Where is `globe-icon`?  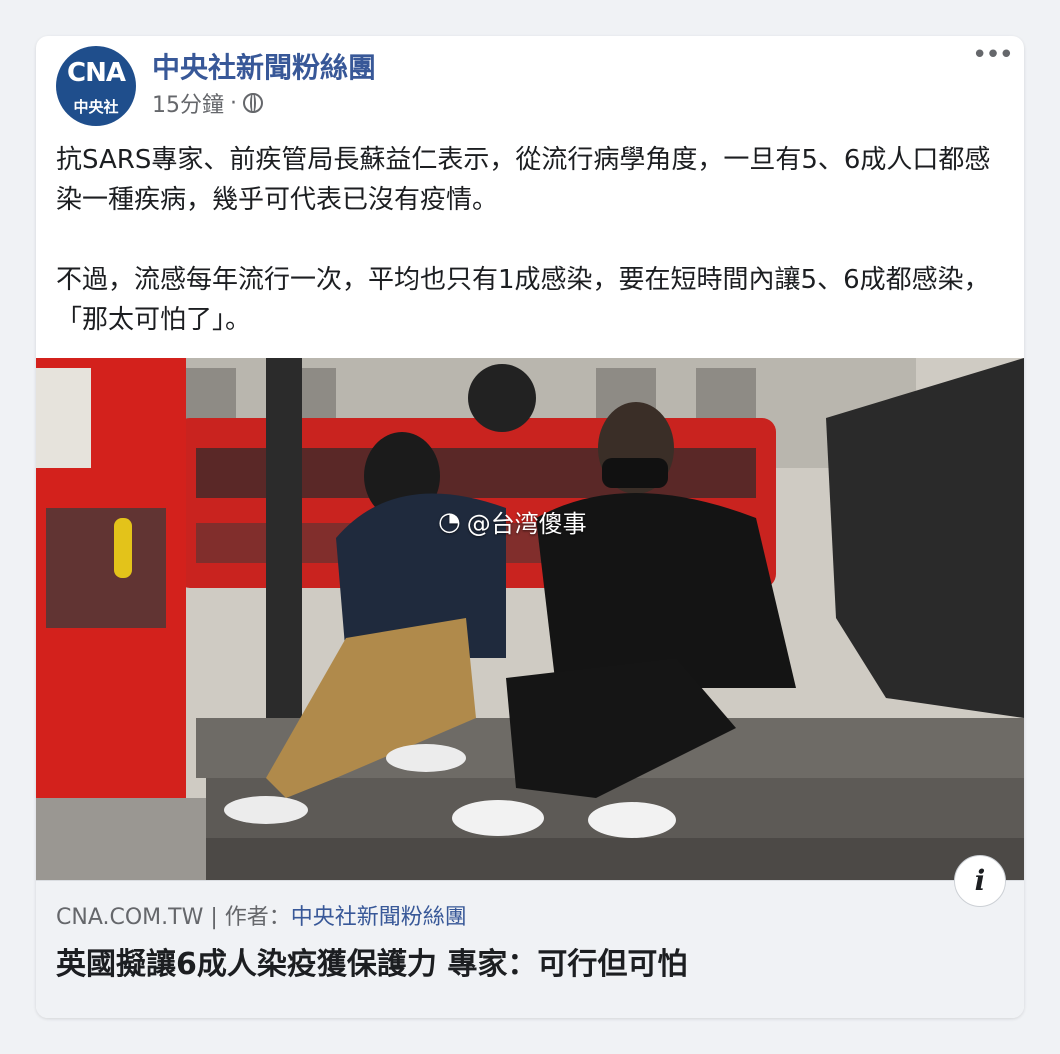
globe-icon is located at coordinates (253, 103).